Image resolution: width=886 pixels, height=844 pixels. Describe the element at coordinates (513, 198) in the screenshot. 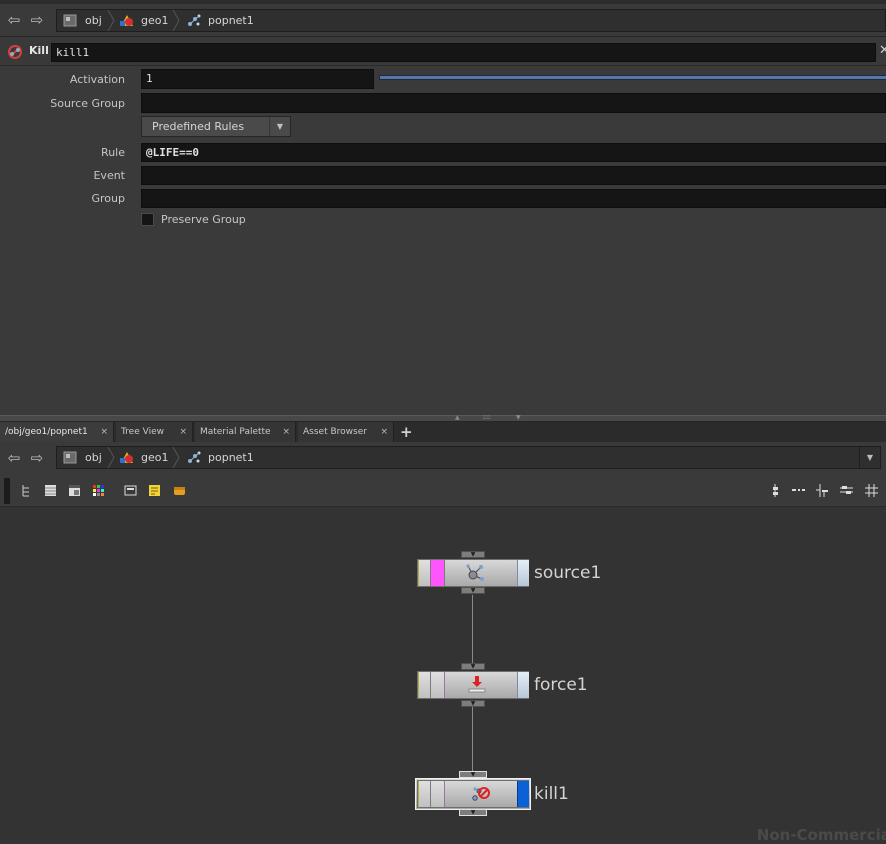

I see `group-field` at that location.